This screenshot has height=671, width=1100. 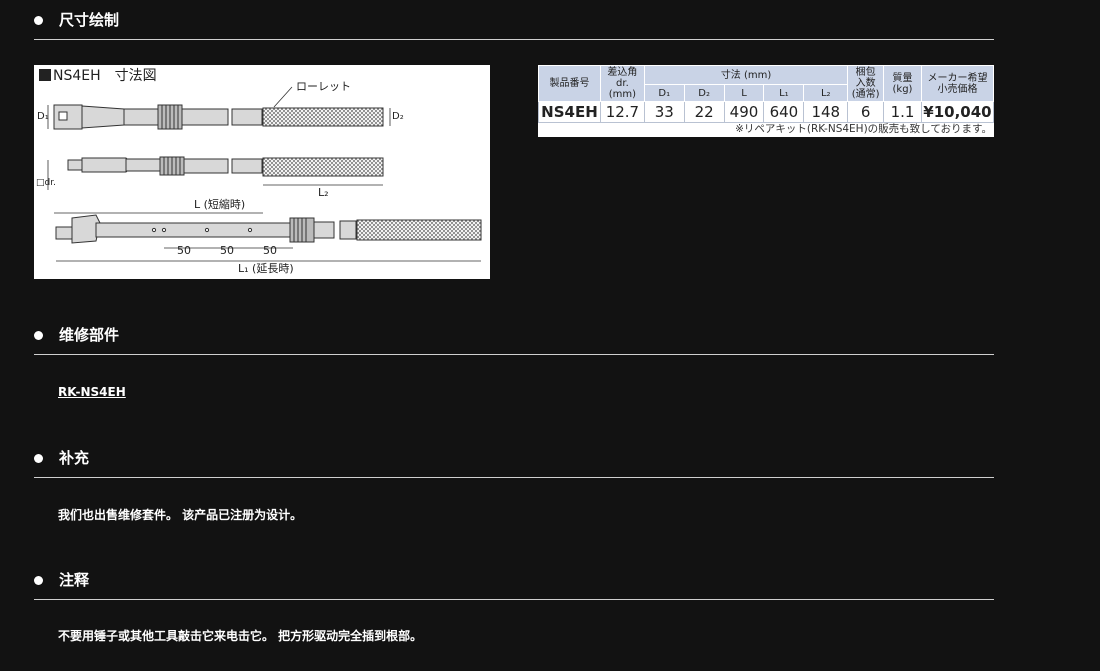 What do you see at coordinates (784, 111) in the screenshot?
I see `cell-l1: 640` at bounding box center [784, 111].